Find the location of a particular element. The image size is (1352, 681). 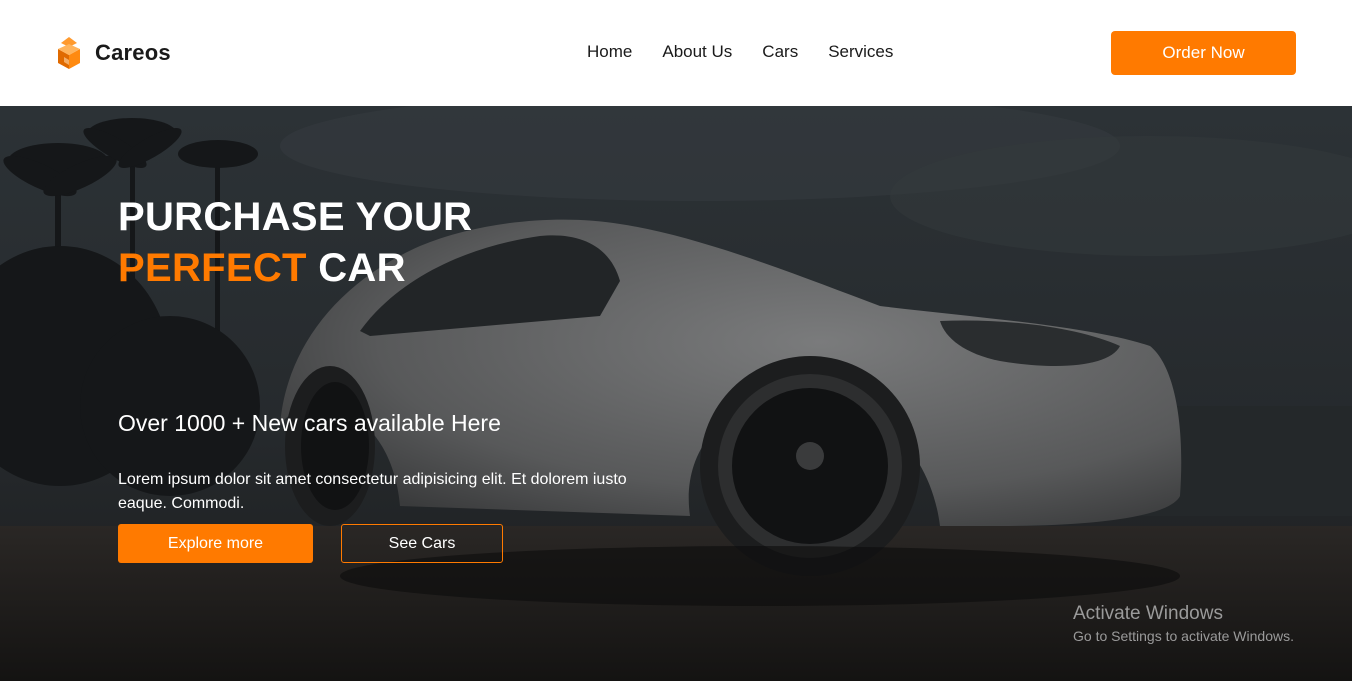

nav-about-us: About Us is located at coordinates (697, 52).